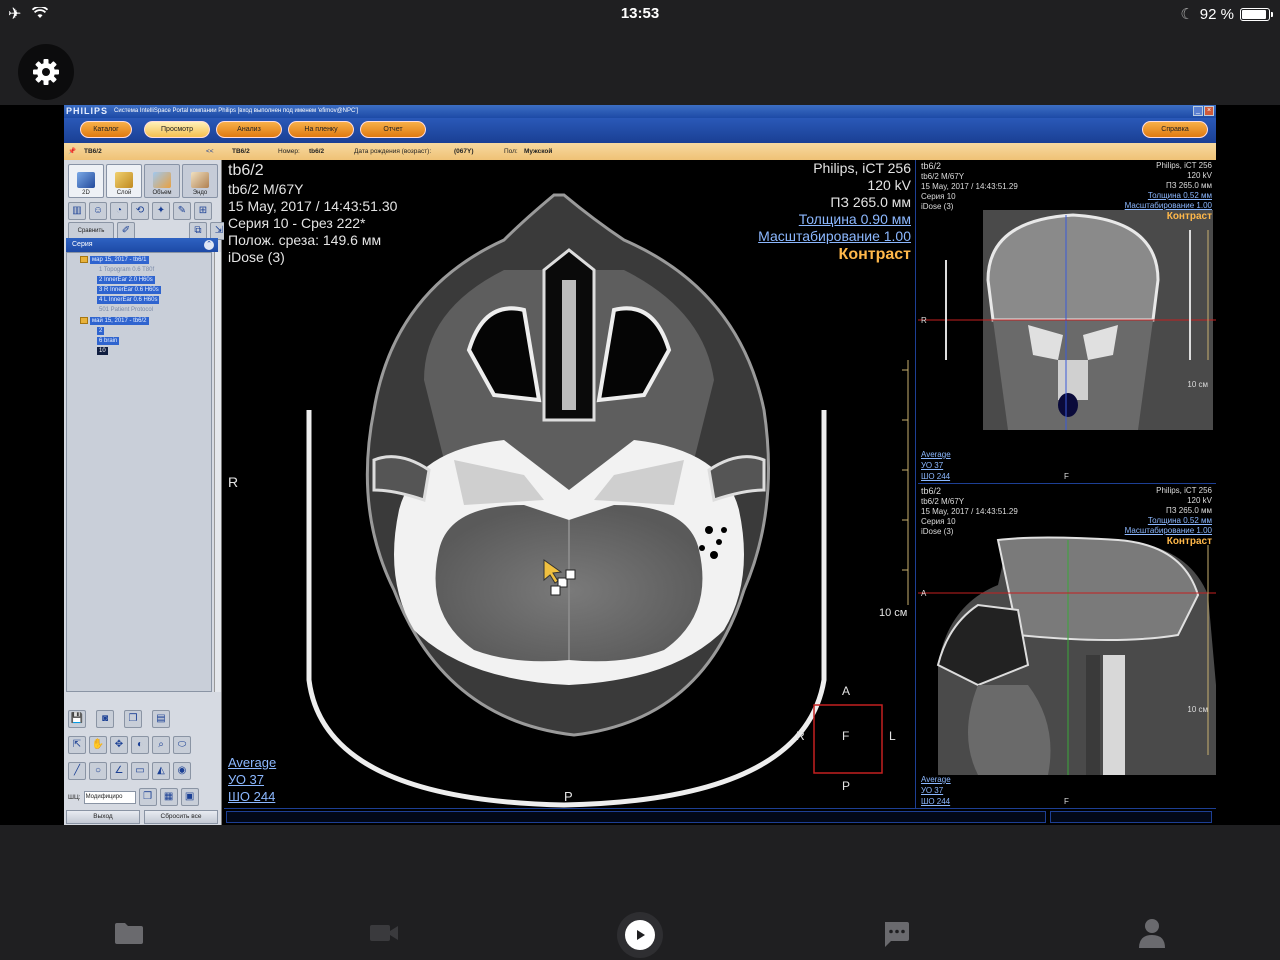 Image resolution: width=1280 pixels, height=960 pixels. Describe the element at coordinates (177, 129) in the screenshot. I see `menu-view: Просмотр` at that location.